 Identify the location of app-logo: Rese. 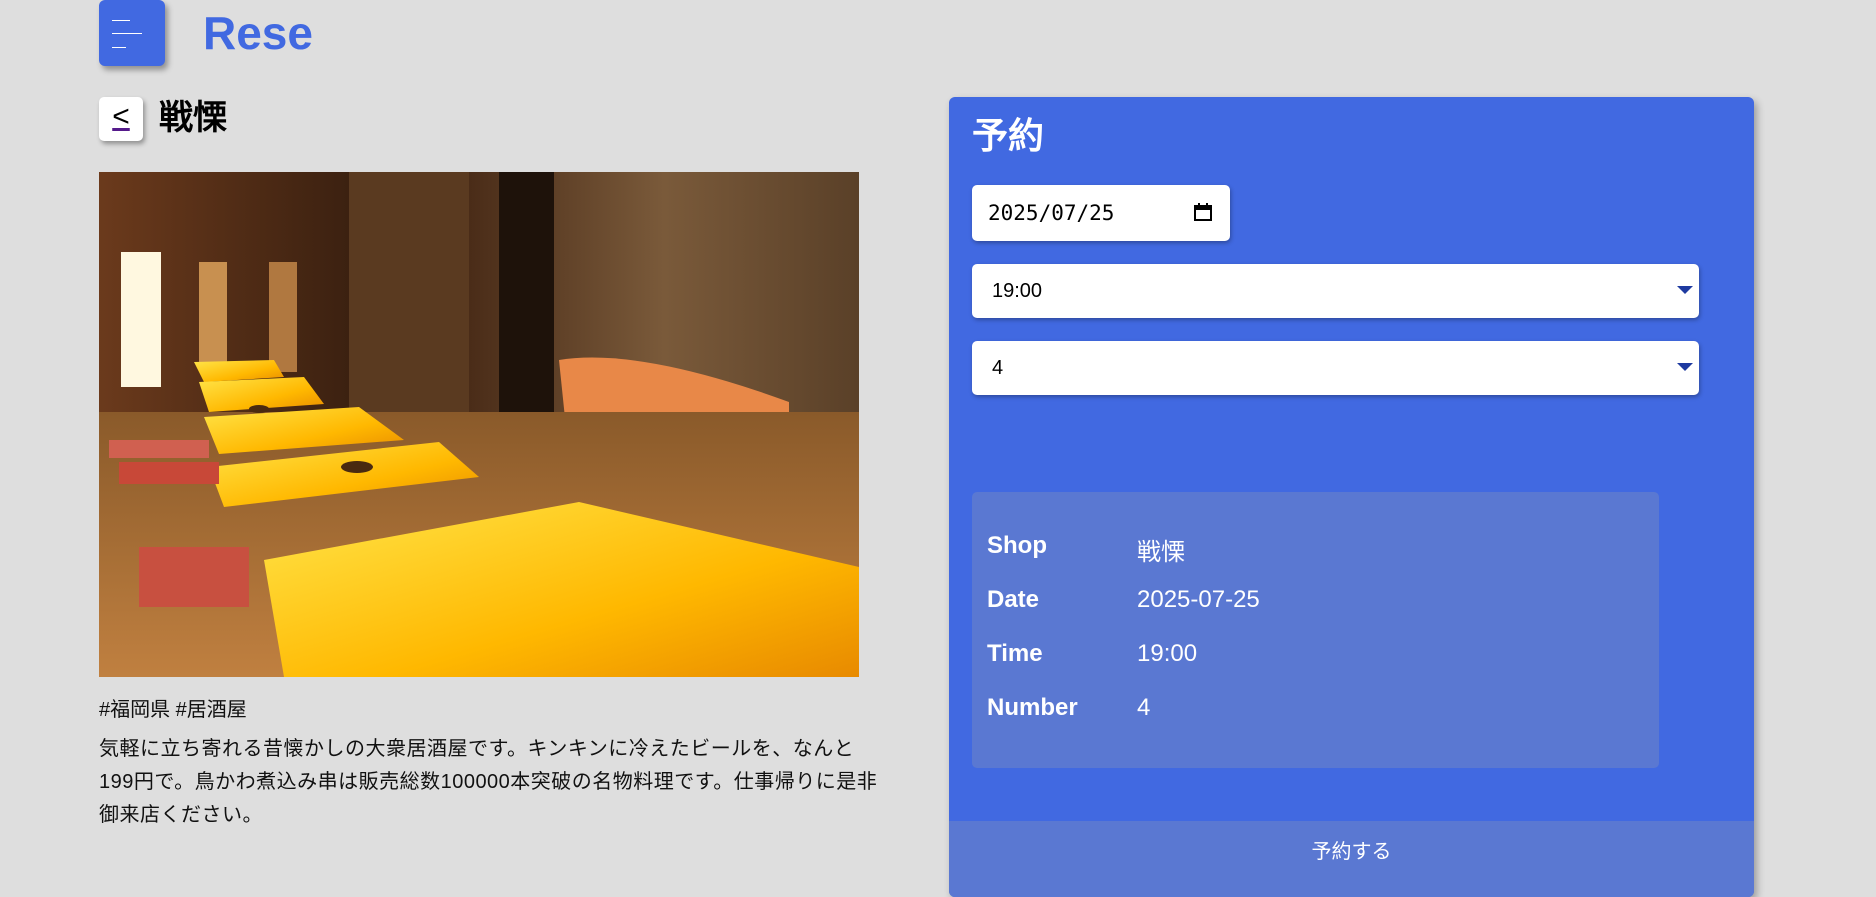
(258, 33).